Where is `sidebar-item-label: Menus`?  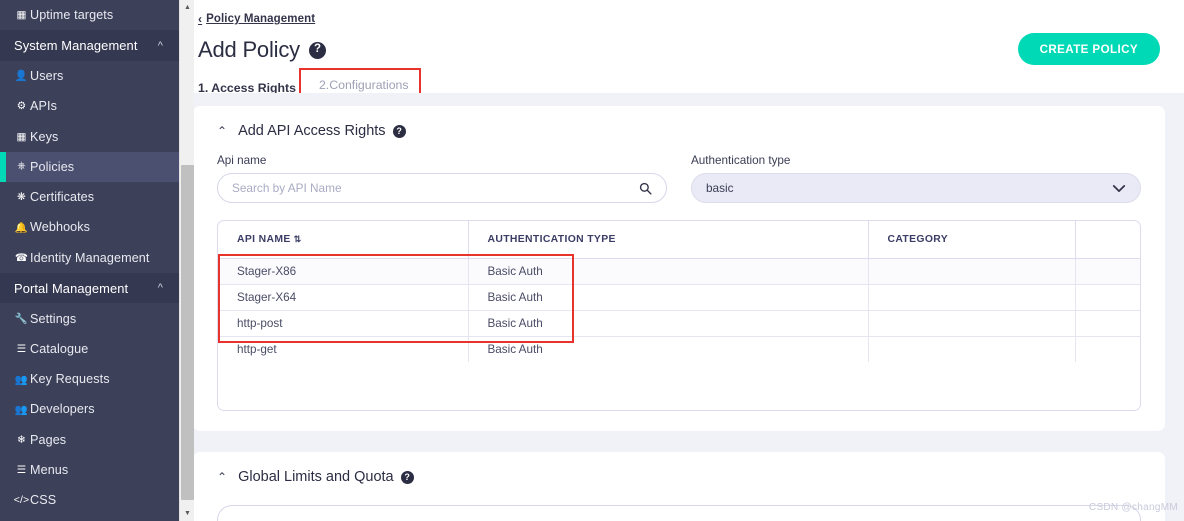
sidebar-item-label: Menus is located at coordinates (49, 470).